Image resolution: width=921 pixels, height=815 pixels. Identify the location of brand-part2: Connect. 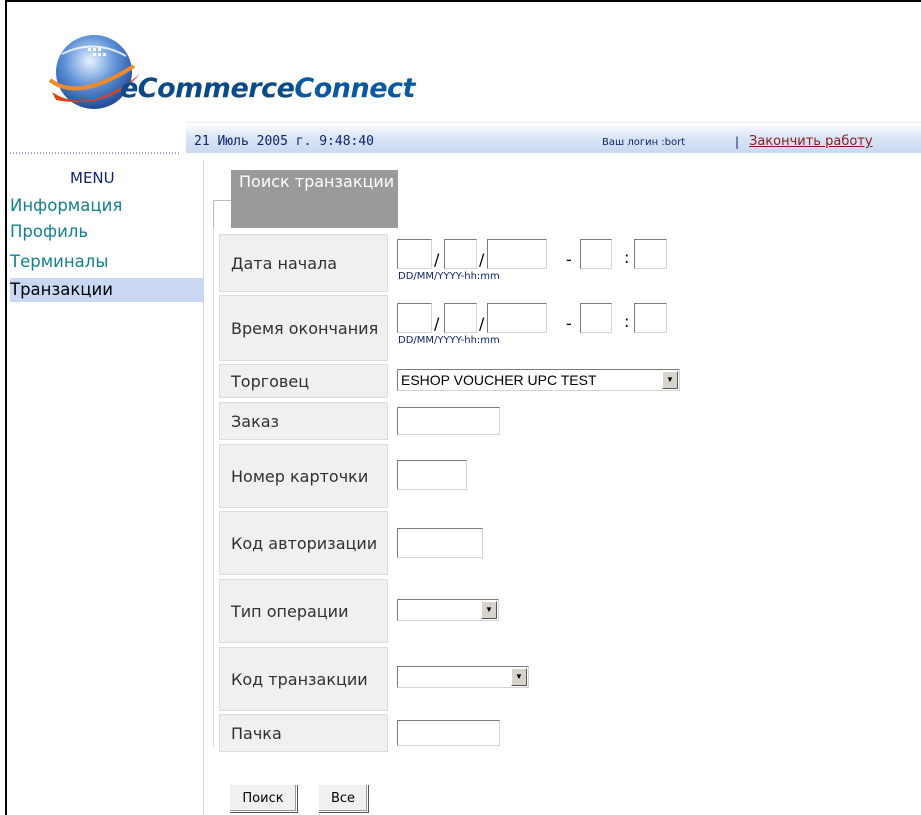
(354, 88).